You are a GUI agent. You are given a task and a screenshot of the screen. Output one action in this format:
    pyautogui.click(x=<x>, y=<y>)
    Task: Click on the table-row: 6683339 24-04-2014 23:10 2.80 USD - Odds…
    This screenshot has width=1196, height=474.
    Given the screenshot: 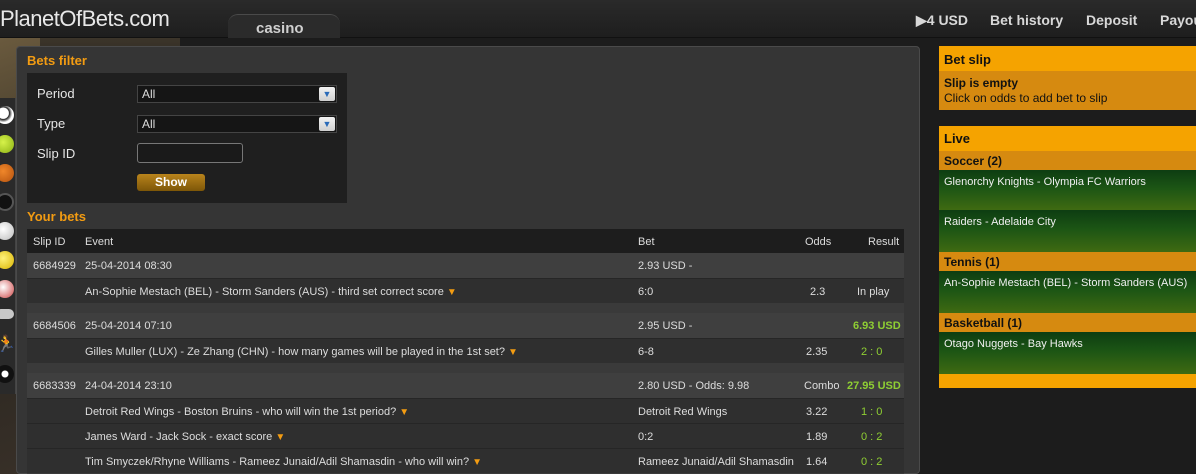 What is the action you would take?
    pyautogui.click(x=465, y=385)
    